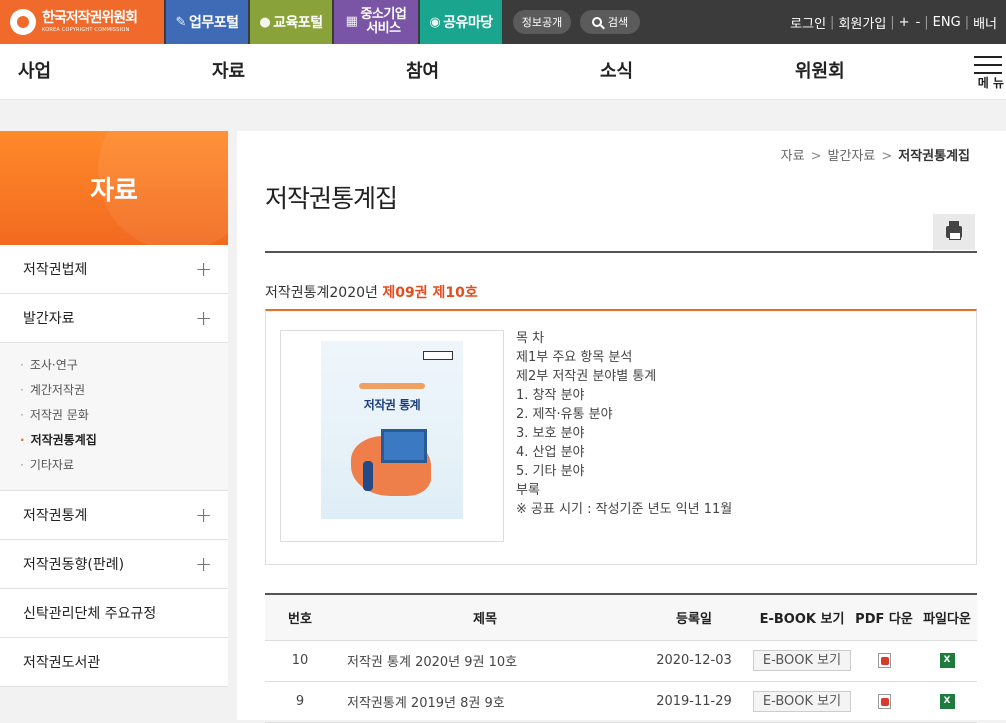 The height and width of the screenshot is (723, 1006). I want to click on sidebar-item-stats: 저작권통계 +, so click(114, 515).